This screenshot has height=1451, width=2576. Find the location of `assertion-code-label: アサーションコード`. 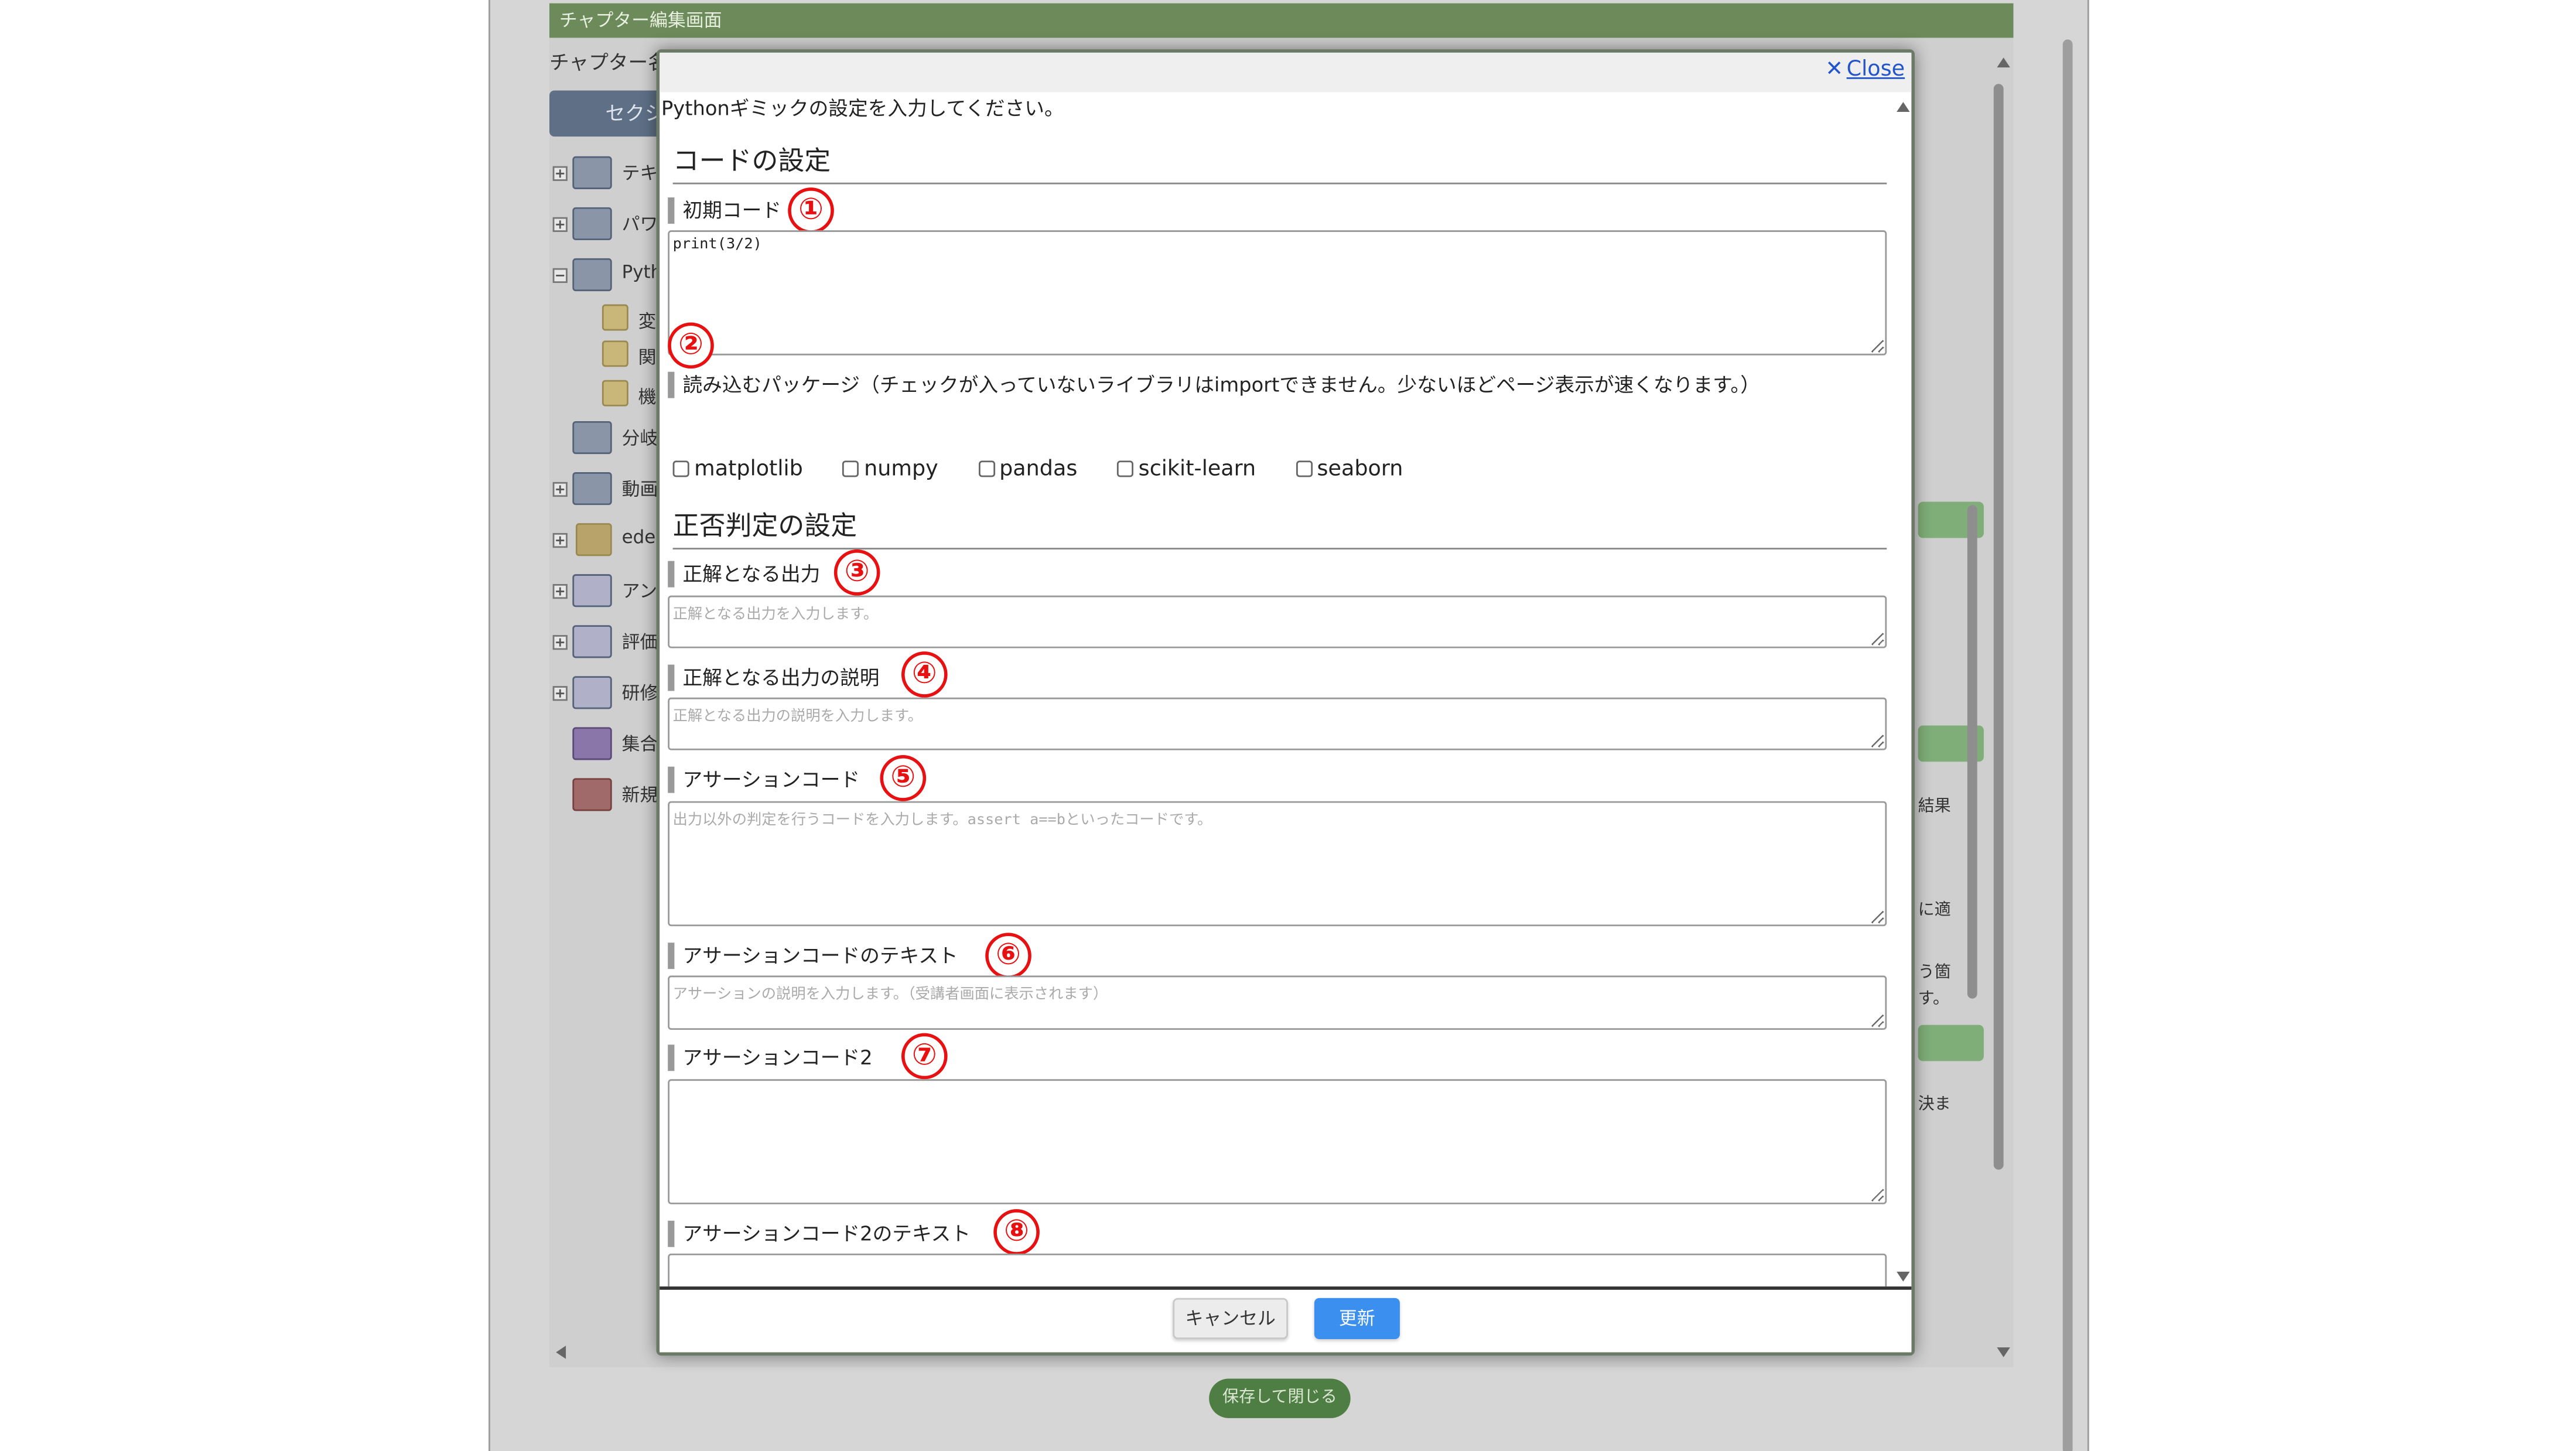

assertion-code-label: アサーションコード is located at coordinates (764, 779).